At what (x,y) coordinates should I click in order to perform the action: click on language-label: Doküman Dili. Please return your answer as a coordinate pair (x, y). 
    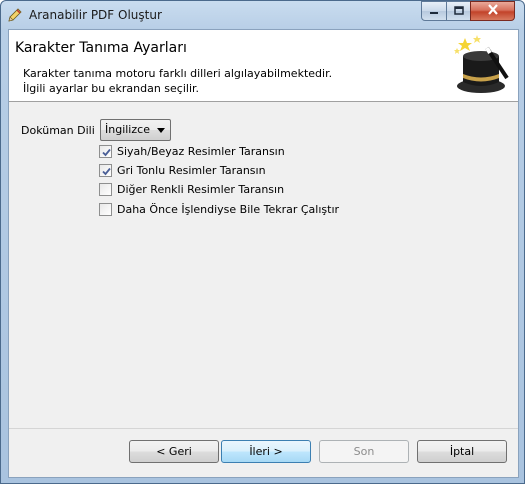
    Looking at the image, I should click on (58, 130).